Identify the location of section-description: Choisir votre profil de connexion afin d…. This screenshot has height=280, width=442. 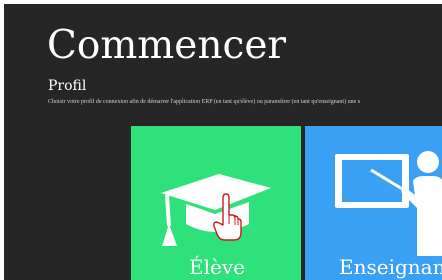
(204, 102).